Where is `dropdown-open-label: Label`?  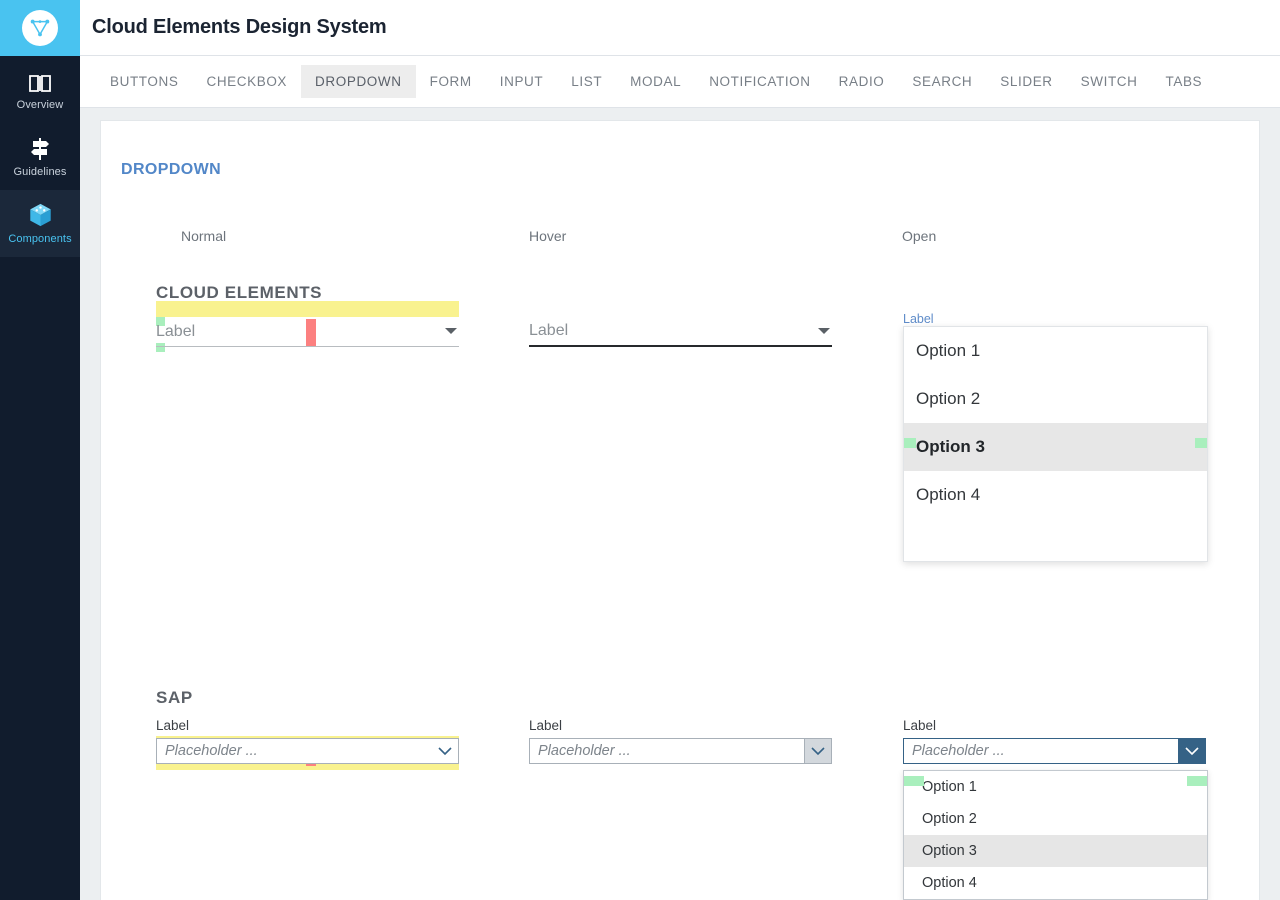
dropdown-open-label: Label is located at coordinates (918, 319).